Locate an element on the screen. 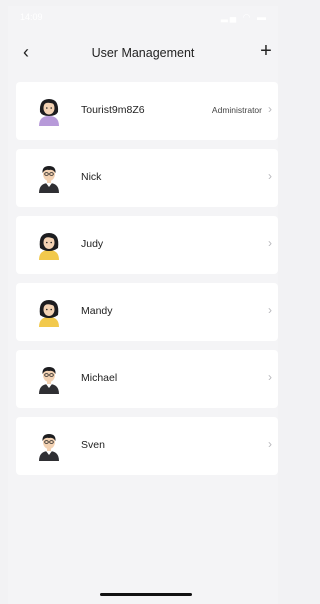  user-role-badge: Administrator is located at coordinates (236, 110).